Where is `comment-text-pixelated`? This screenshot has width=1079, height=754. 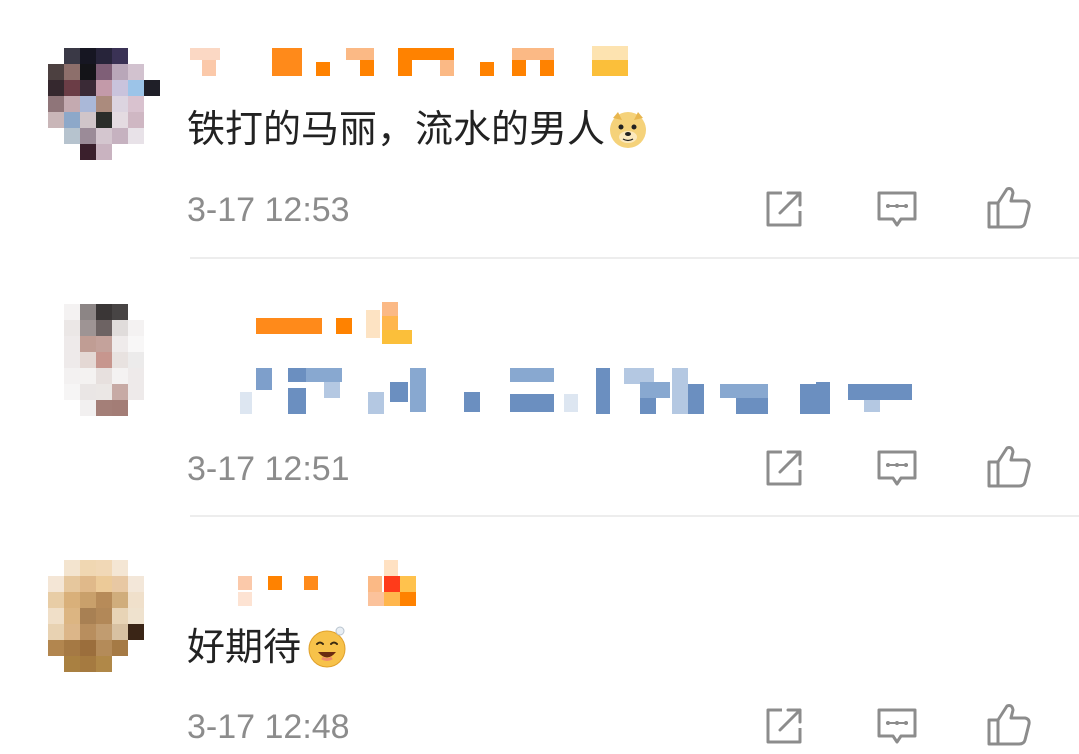
comment-text-pixelated is located at coordinates (580, 391).